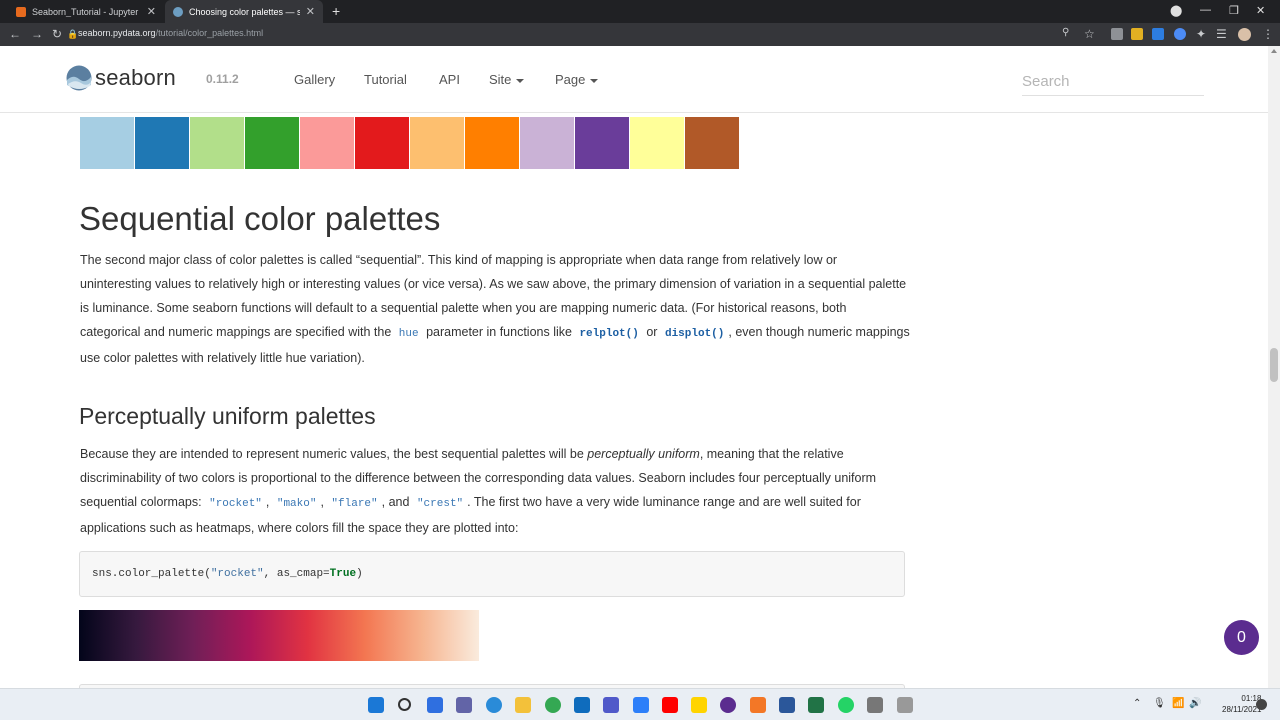 This screenshot has height=720, width=1280. Describe the element at coordinates (222, 79) in the screenshot. I see `version-label: 0.11.2` at that location.